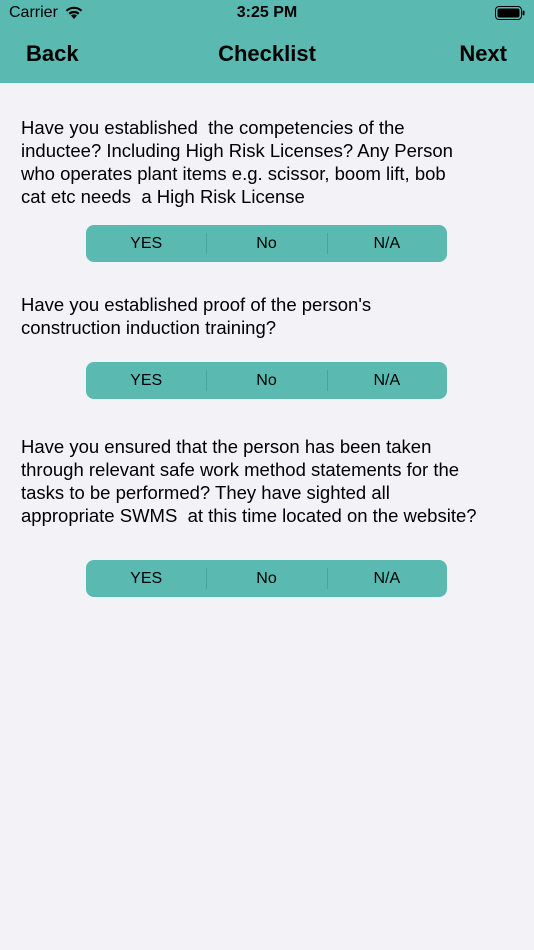 The height and width of the screenshot is (950, 534). I want to click on next-button: Next, so click(483, 54).